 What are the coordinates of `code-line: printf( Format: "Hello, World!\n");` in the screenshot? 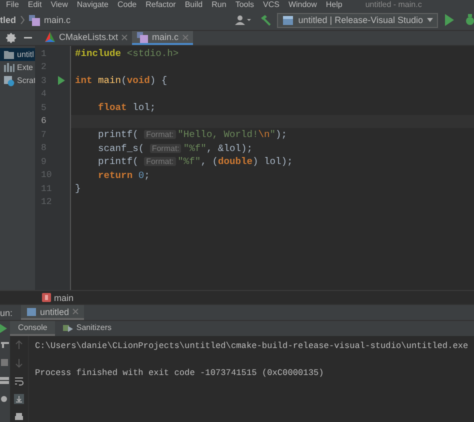 It's located at (192, 135).